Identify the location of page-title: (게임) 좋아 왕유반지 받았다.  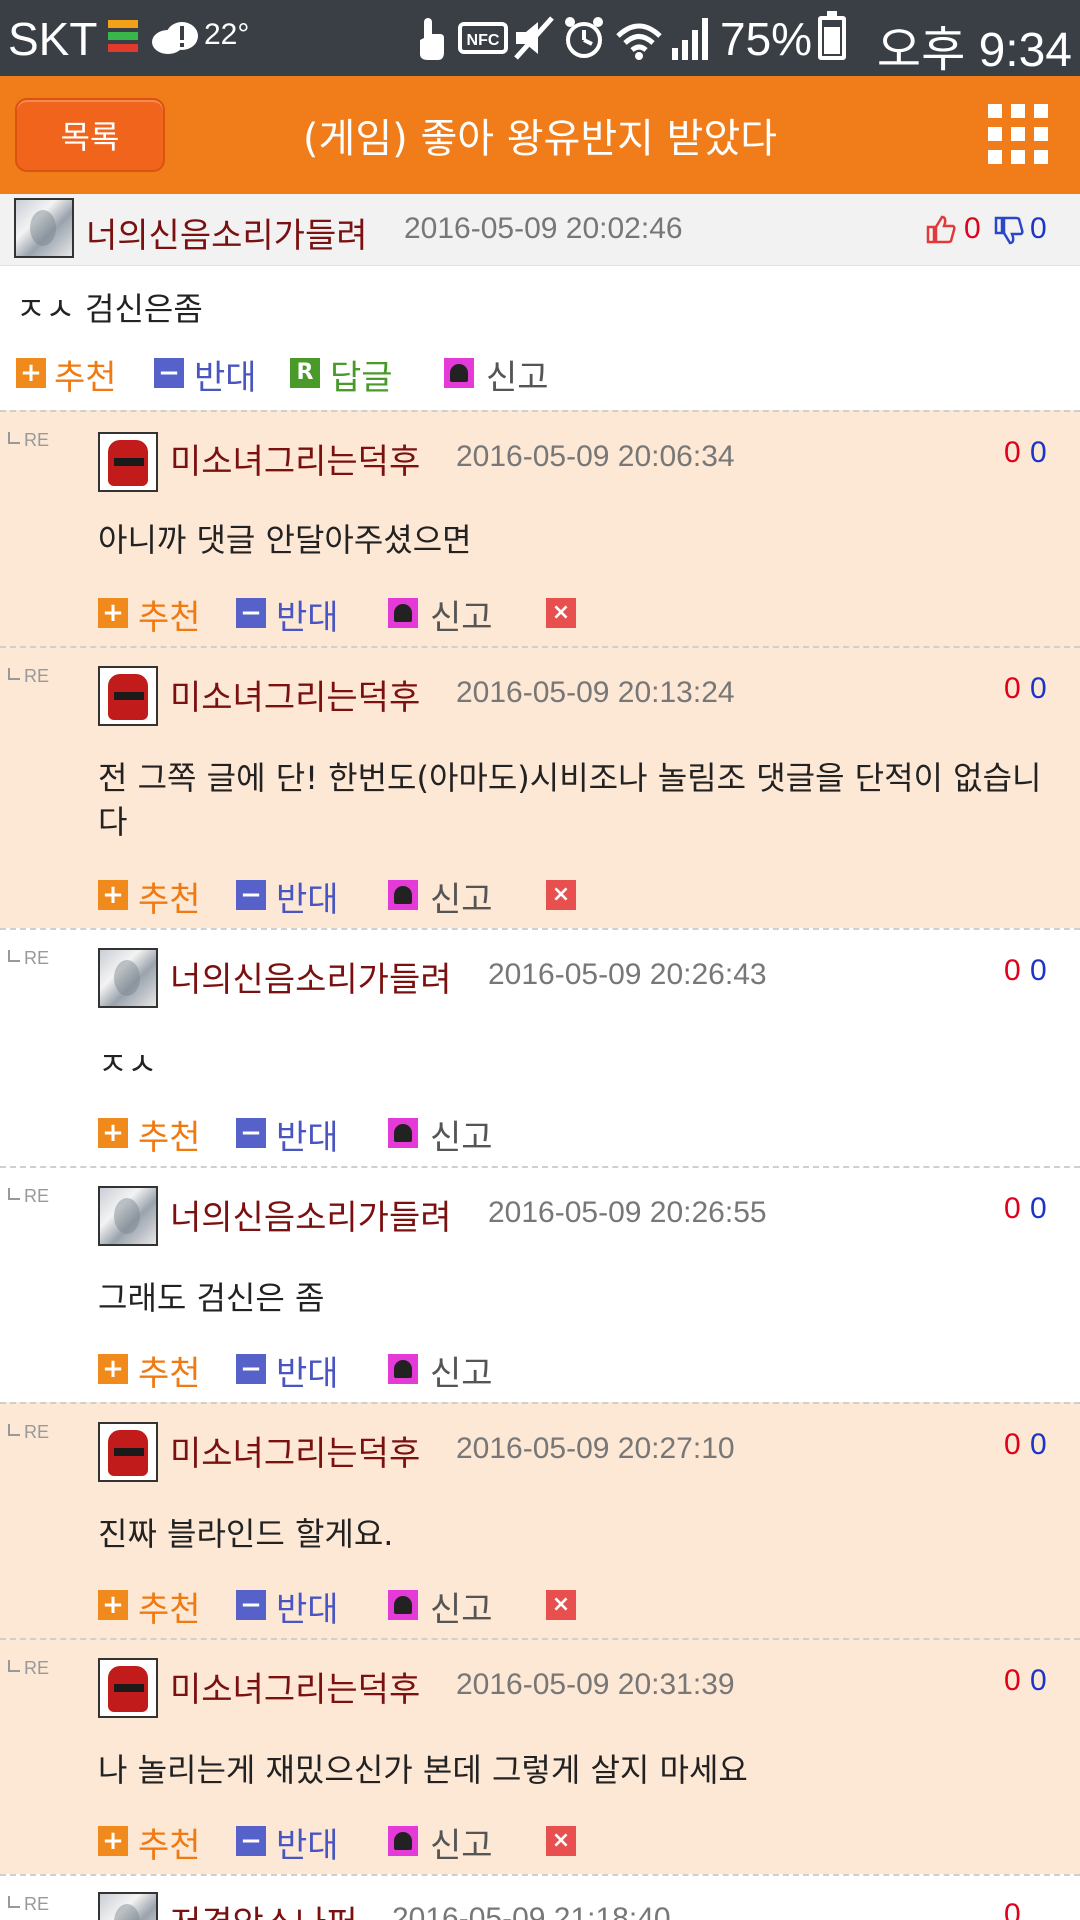
(540, 139).